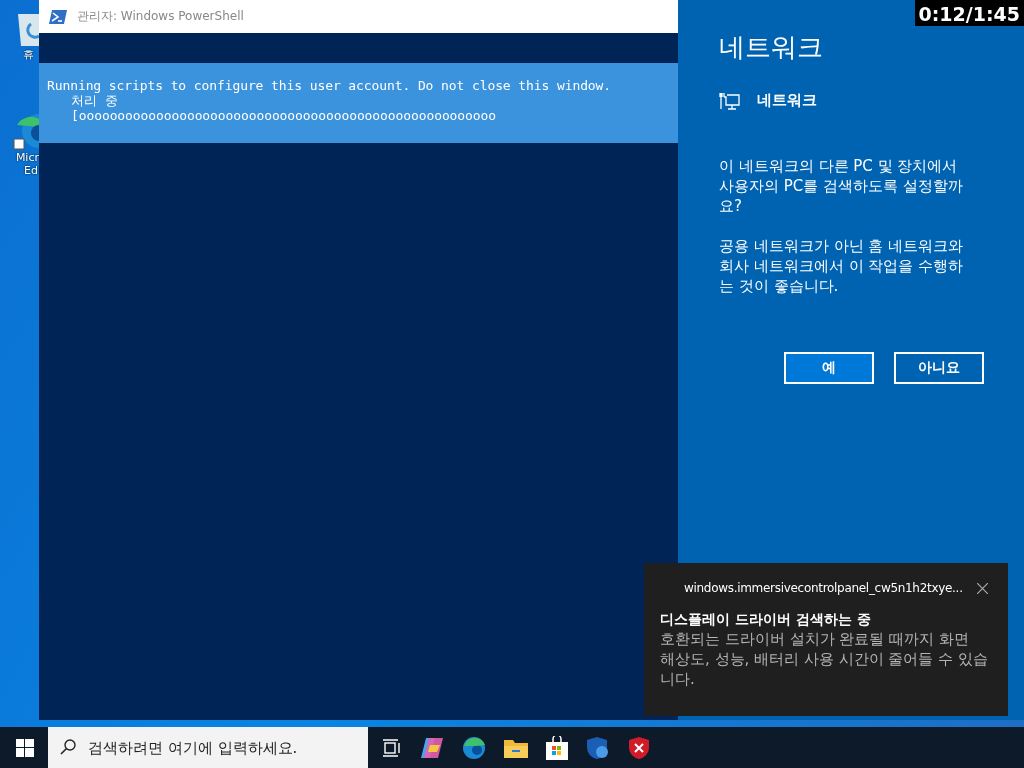 This screenshot has width=1024, height=768. Describe the element at coordinates (982, 588) in the screenshot. I see `close-icon` at that location.